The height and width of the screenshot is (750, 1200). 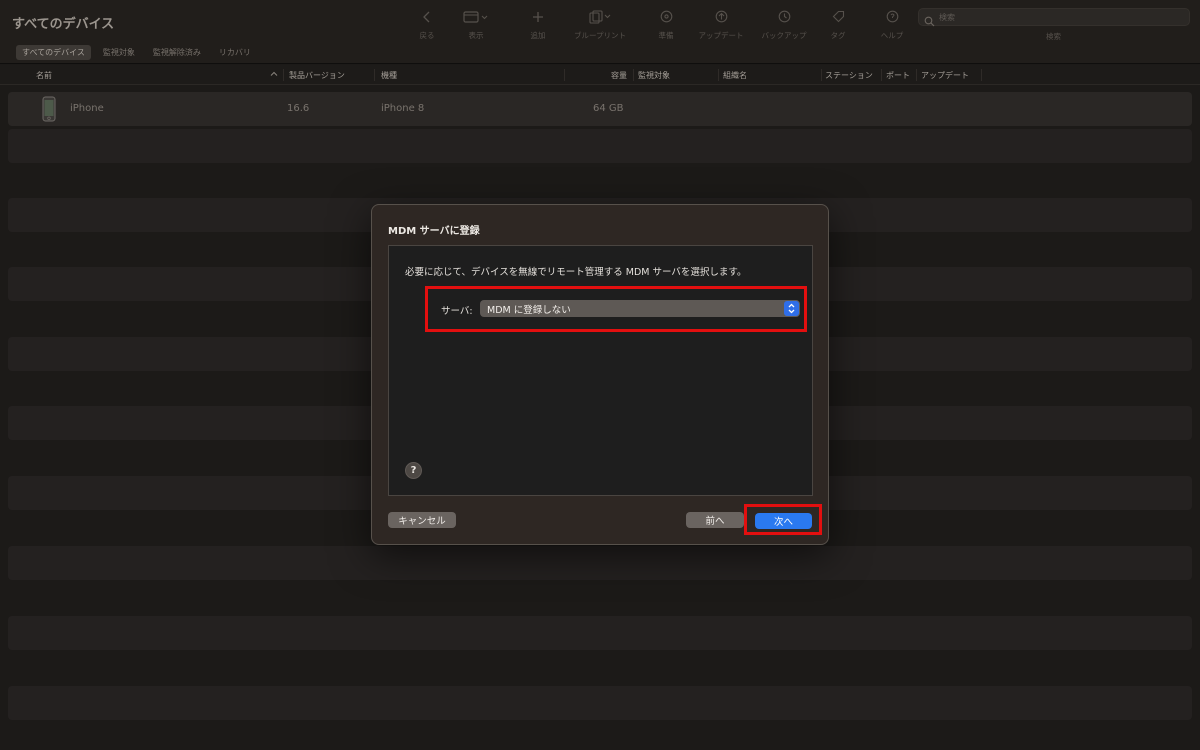 I want to click on help-toolbar-button: ヘルプ, so click(x=892, y=25).